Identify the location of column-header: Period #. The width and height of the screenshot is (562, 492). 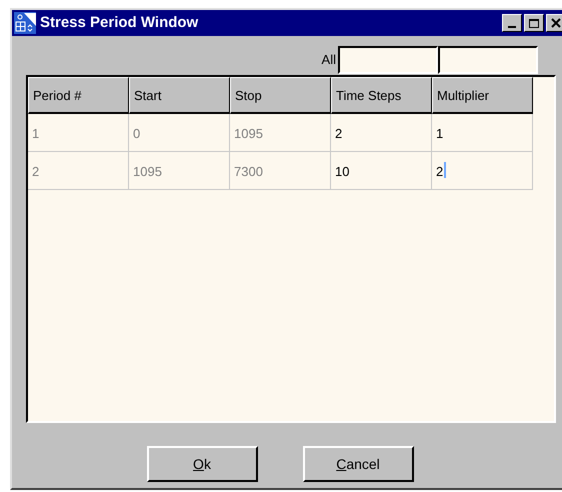
(78, 95).